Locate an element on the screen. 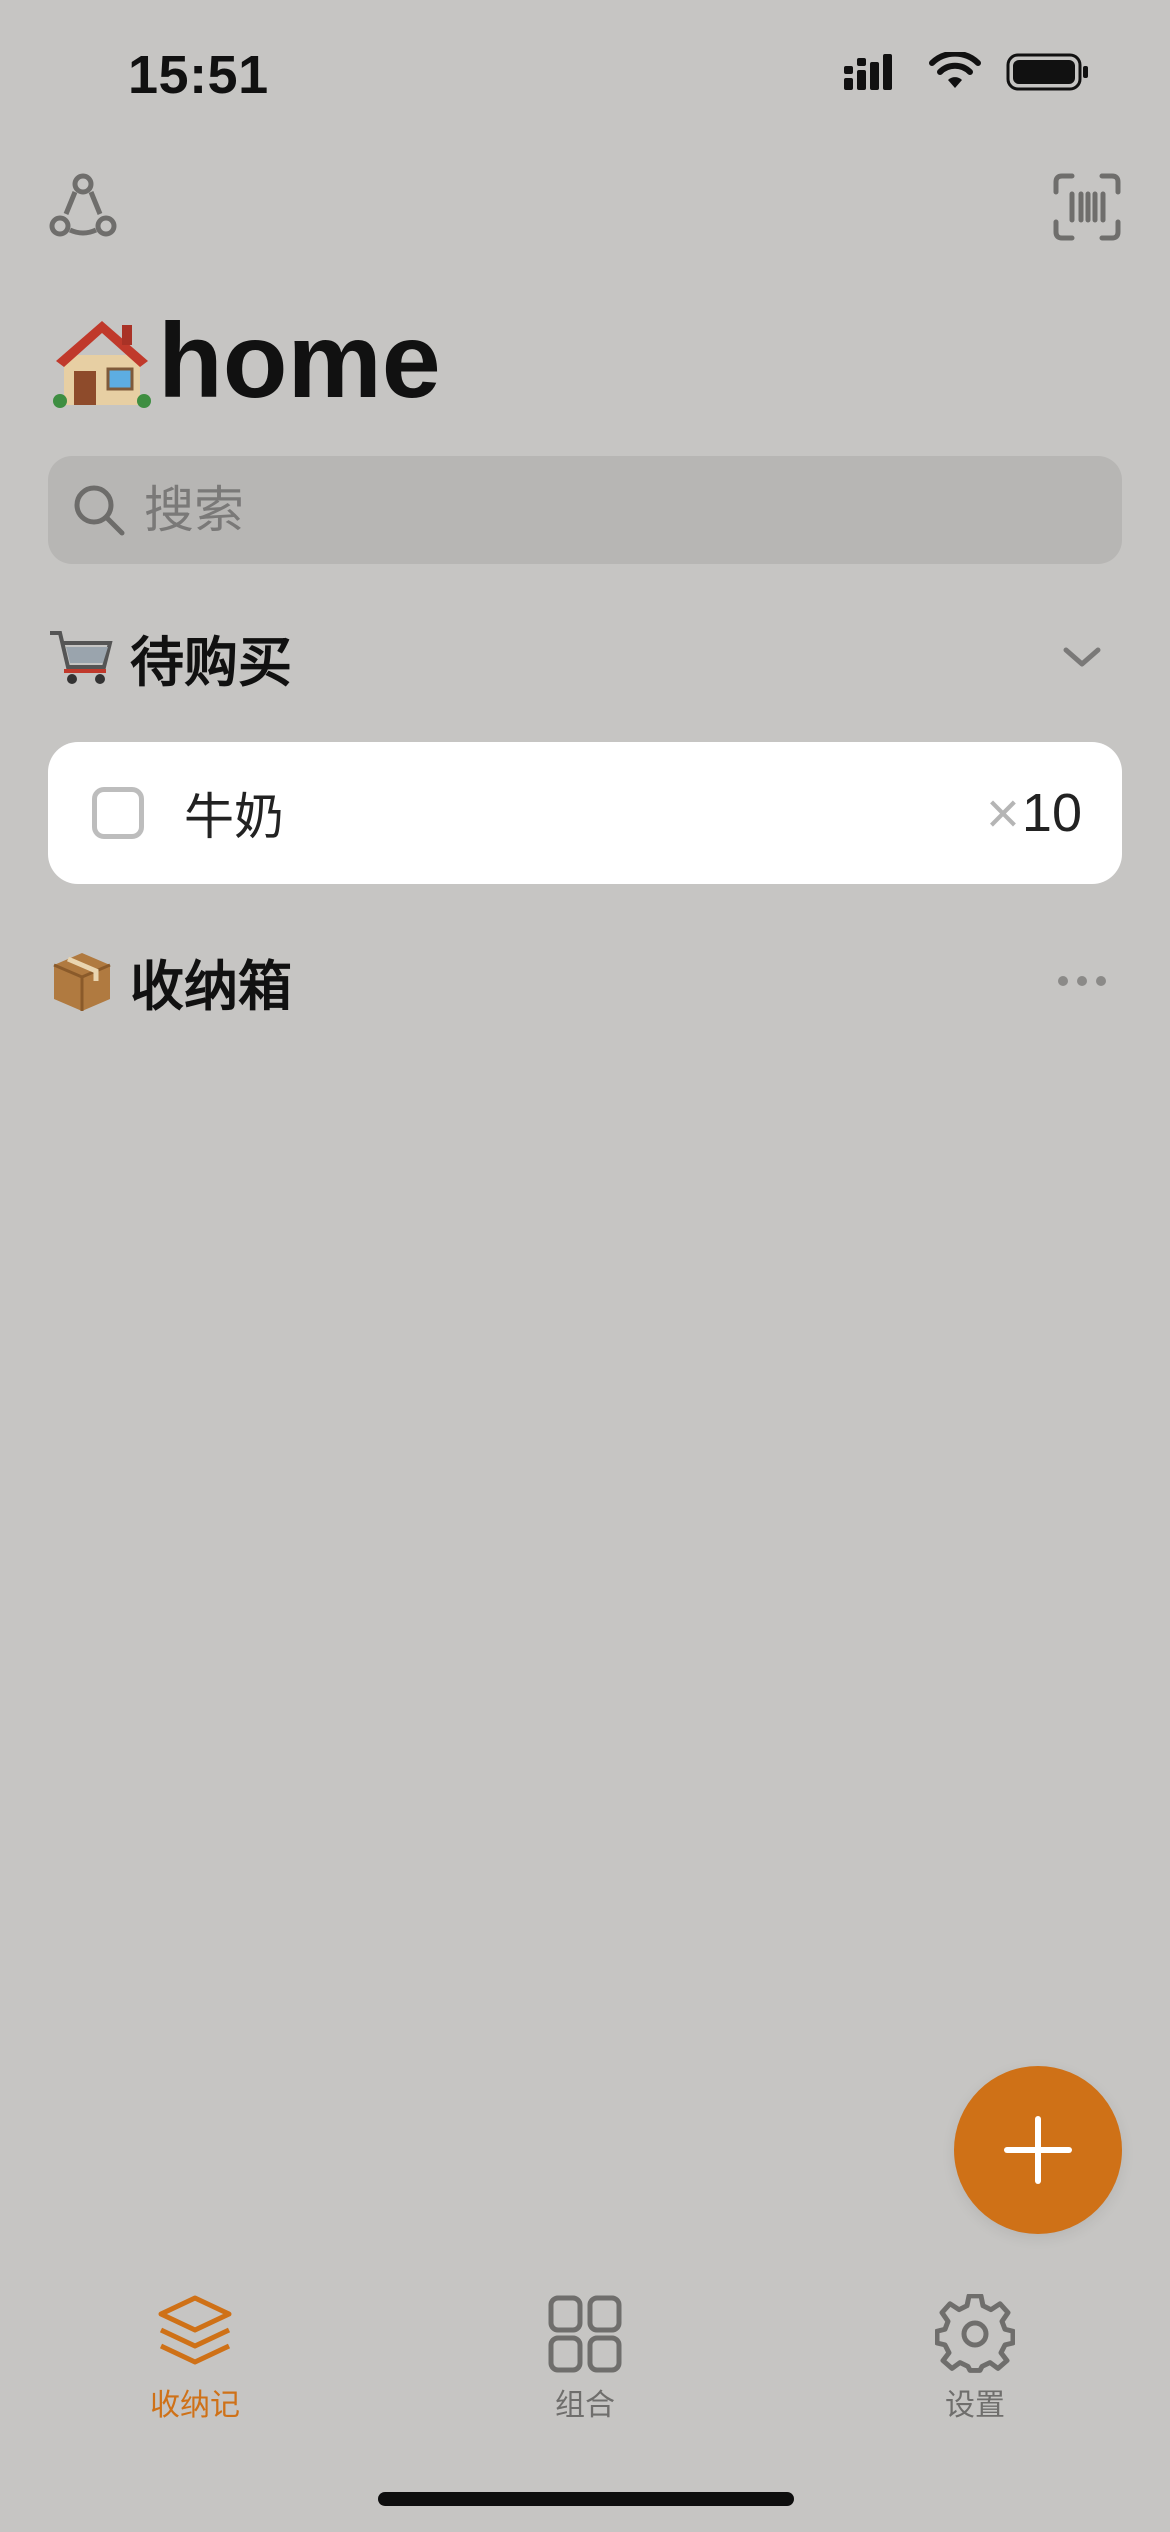 This screenshot has height=2532, width=1170. plus-icon is located at coordinates (1038, 2150).